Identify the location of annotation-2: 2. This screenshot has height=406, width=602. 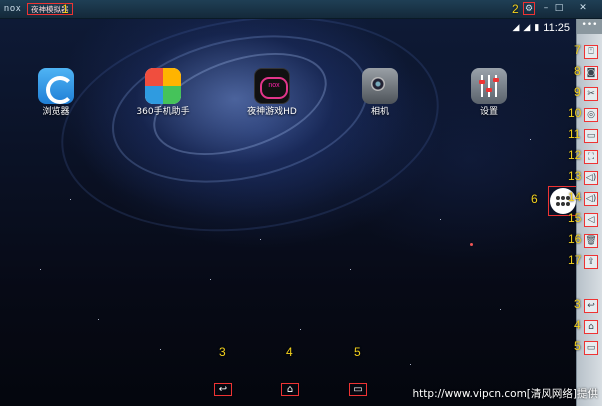
(515, 9).